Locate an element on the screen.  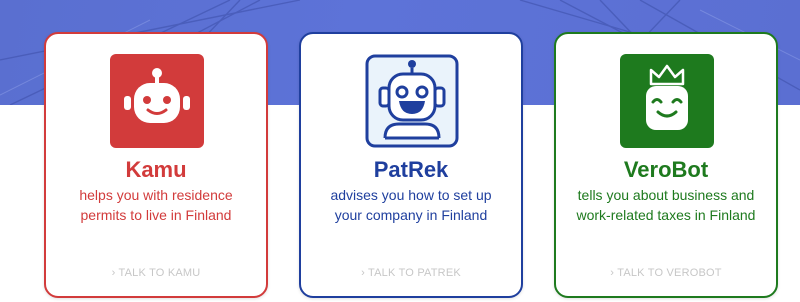
talk-to-verobot-link: › TALK TO VEROBOT is located at coordinates (666, 273).